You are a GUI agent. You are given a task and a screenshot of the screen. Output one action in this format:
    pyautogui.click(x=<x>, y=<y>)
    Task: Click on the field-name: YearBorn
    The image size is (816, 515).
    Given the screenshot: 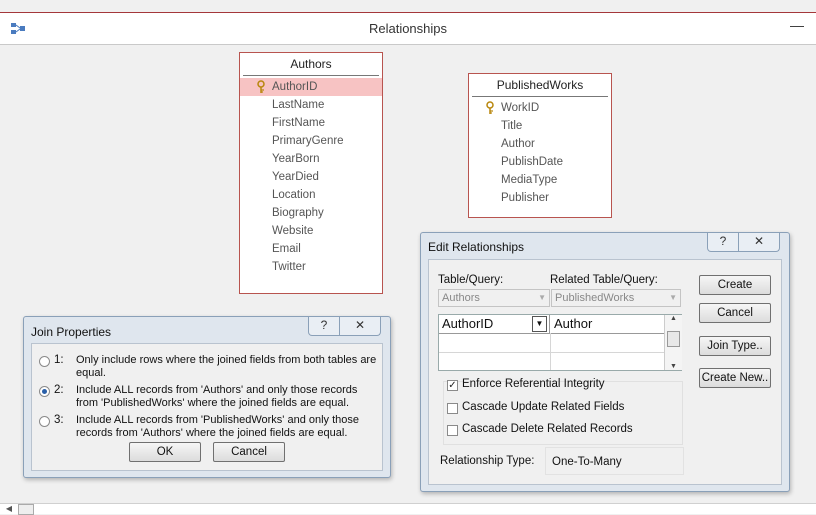 What is the action you would take?
    pyautogui.click(x=296, y=159)
    